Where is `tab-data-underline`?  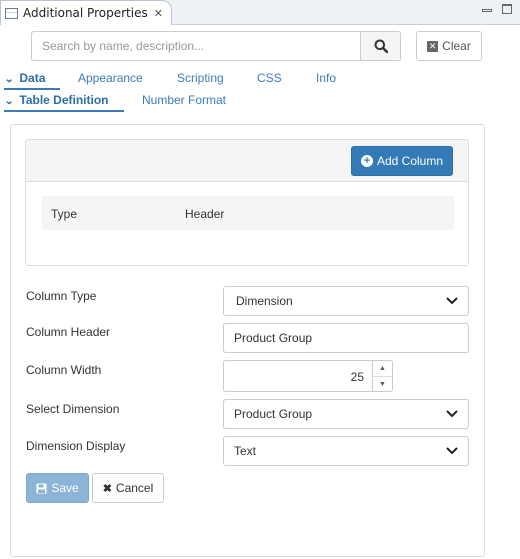 tab-data-underline is located at coordinates (32, 89).